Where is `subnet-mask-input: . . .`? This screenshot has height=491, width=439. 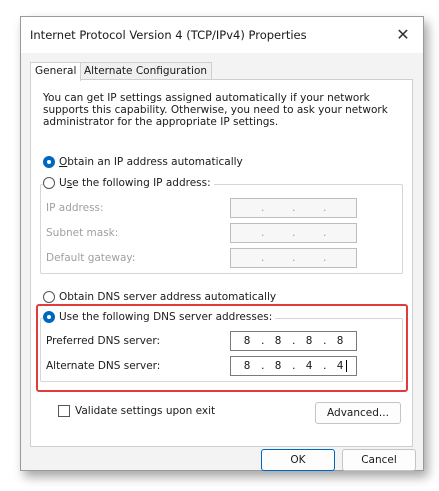
subnet-mask-input: . . . is located at coordinates (293, 233).